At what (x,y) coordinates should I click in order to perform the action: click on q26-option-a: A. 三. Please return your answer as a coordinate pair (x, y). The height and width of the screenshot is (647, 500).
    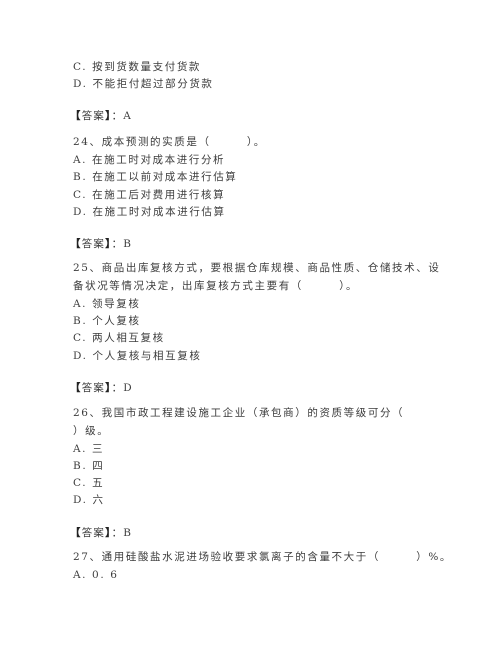
    Looking at the image, I should click on (89, 449).